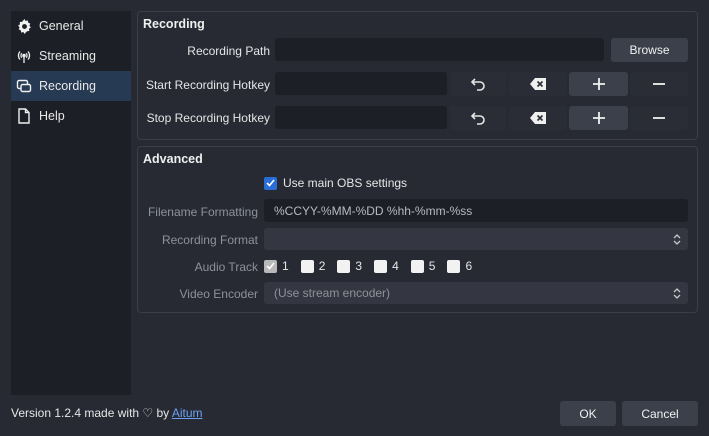  Describe the element at coordinates (52, 116) in the screenshot. I see `sidebar-item-label: Help` at that location.